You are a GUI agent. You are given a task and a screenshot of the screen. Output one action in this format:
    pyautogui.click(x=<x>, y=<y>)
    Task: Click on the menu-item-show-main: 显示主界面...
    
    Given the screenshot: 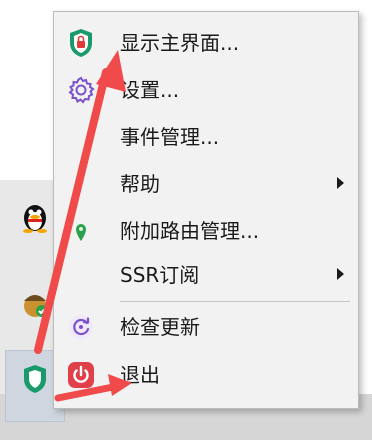 What is the action you would take?
    pyautogui.click(x=206, y=43)
    